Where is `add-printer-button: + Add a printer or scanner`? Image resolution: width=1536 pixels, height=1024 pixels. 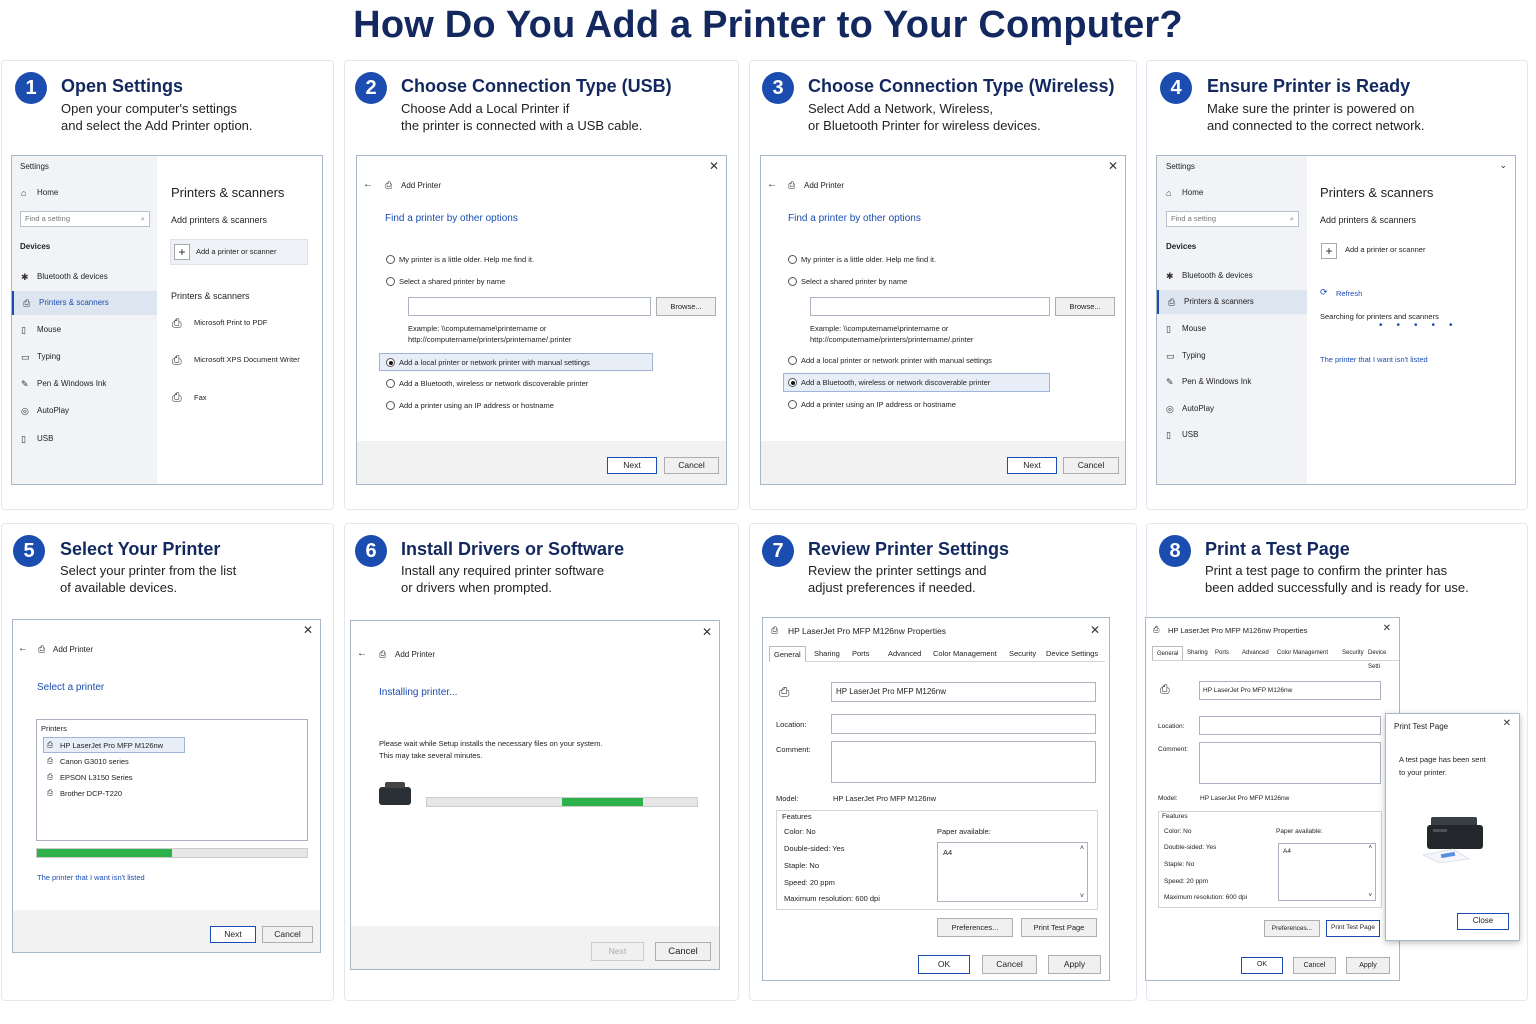
add-printer-button: + Add a printer or scanner is located at coordinates (239, 252).